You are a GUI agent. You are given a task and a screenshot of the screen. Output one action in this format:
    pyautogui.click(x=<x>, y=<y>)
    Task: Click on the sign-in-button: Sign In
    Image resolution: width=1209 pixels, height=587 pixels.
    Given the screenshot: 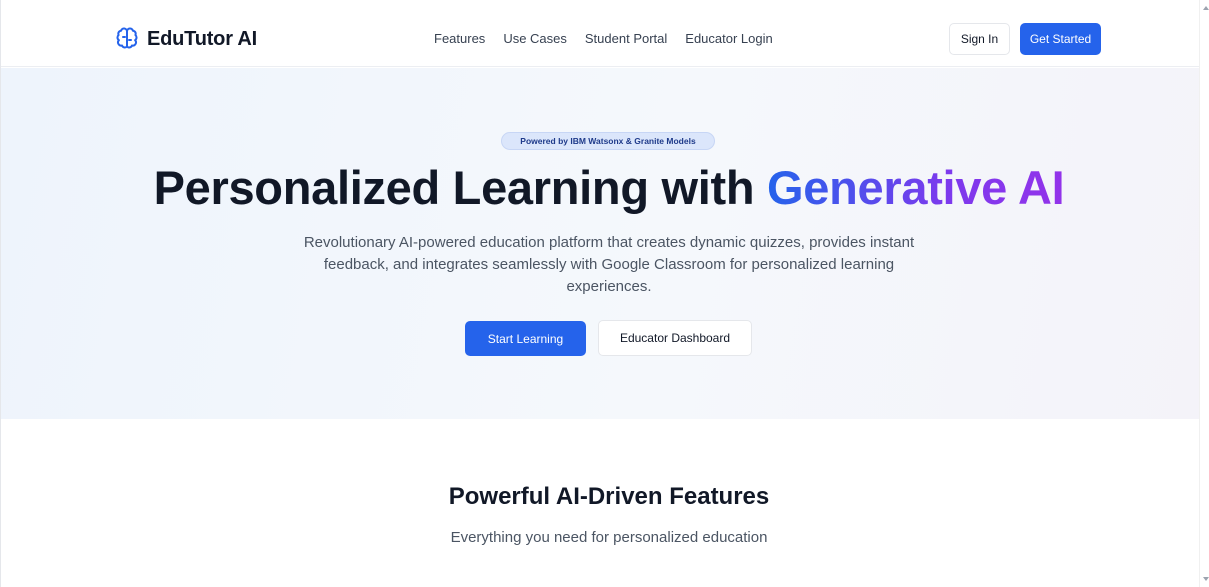 What is the action you would take?
    pyautogui.click(x=979, y=39)
    